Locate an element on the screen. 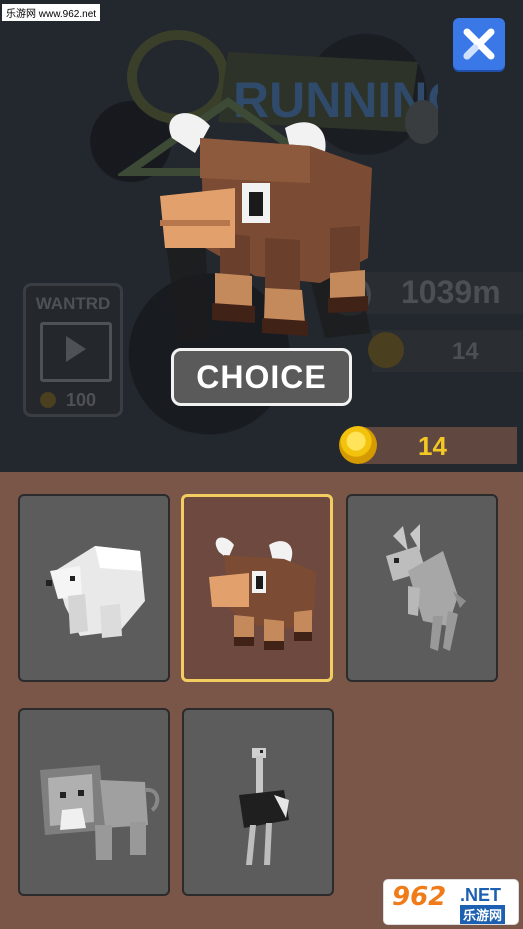  choice-button: CHOICE is located at coordinates (261, 377).